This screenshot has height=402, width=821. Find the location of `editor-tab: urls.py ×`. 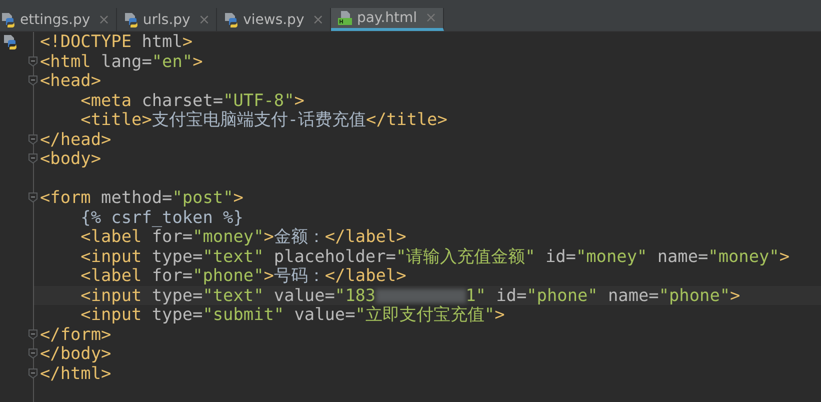

editor-tab: urls.py × is located at coordinates (167, 19).